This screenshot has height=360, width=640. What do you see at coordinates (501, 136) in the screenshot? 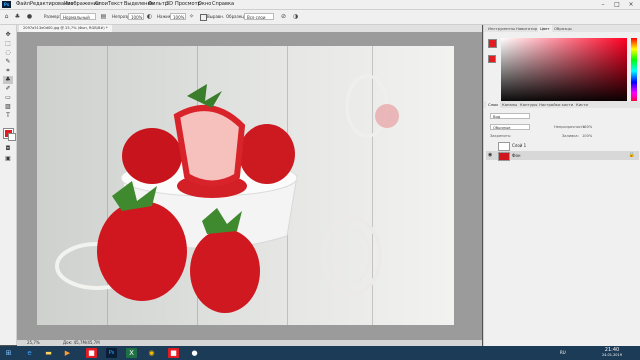
I see `lock-label: Закрепить:` at bounding box center [501, 136].